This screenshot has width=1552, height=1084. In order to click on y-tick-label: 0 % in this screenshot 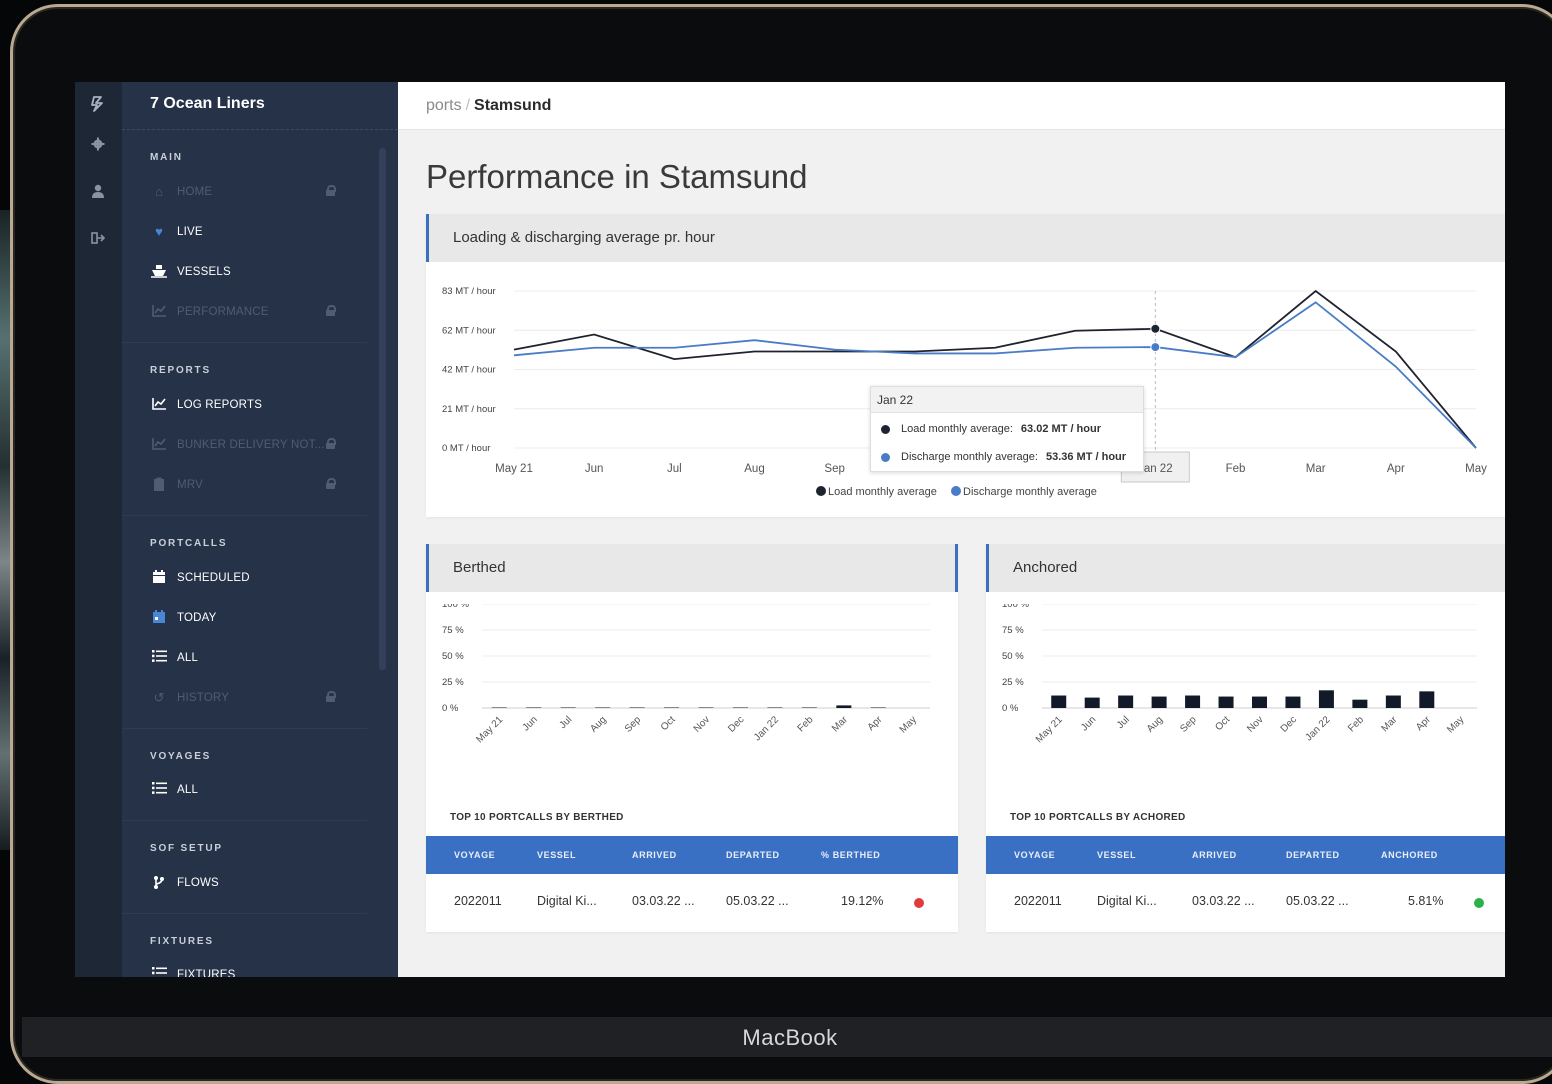, I will do `click(450, 708)`.